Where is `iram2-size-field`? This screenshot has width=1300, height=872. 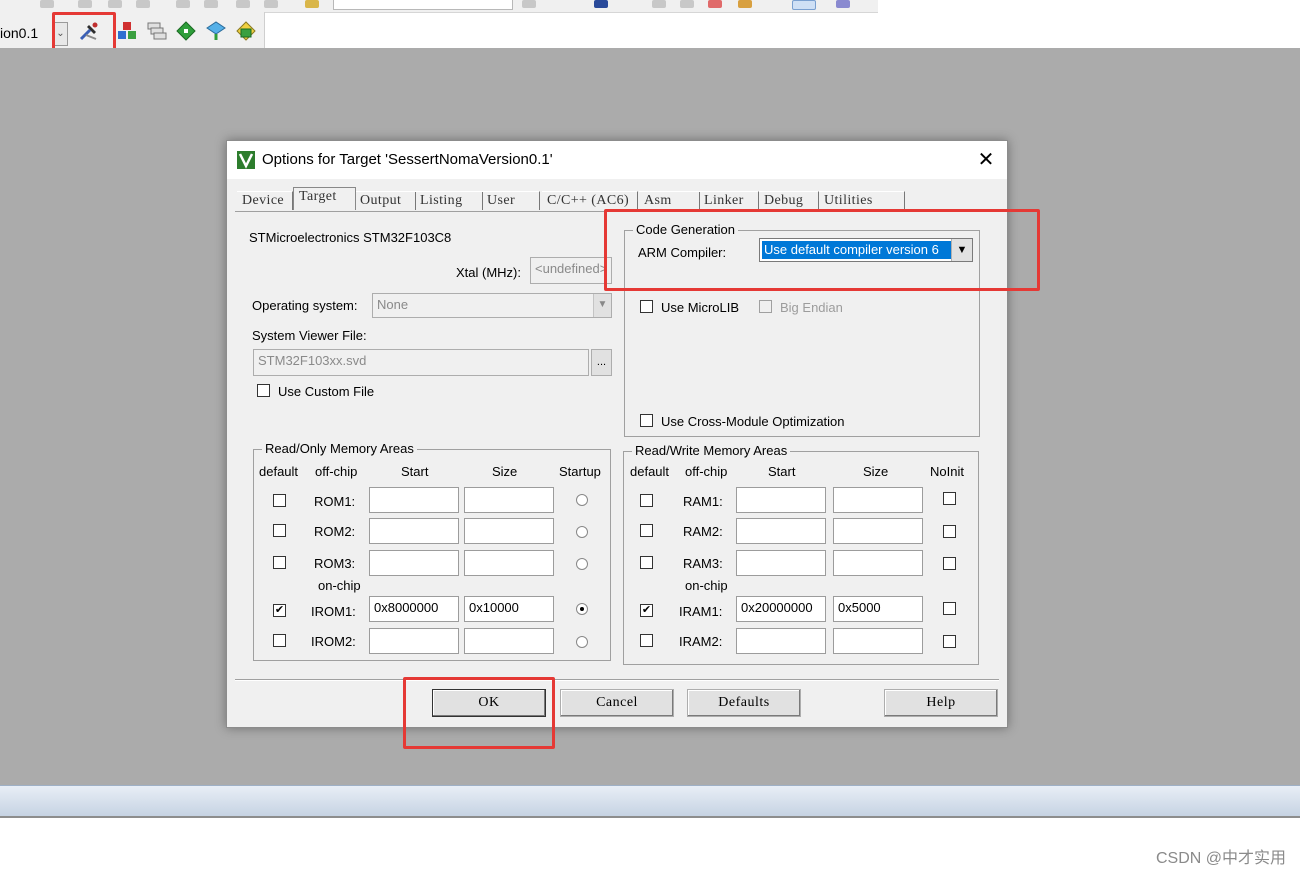
iram2-size-field is located at coordinates (878, 641).